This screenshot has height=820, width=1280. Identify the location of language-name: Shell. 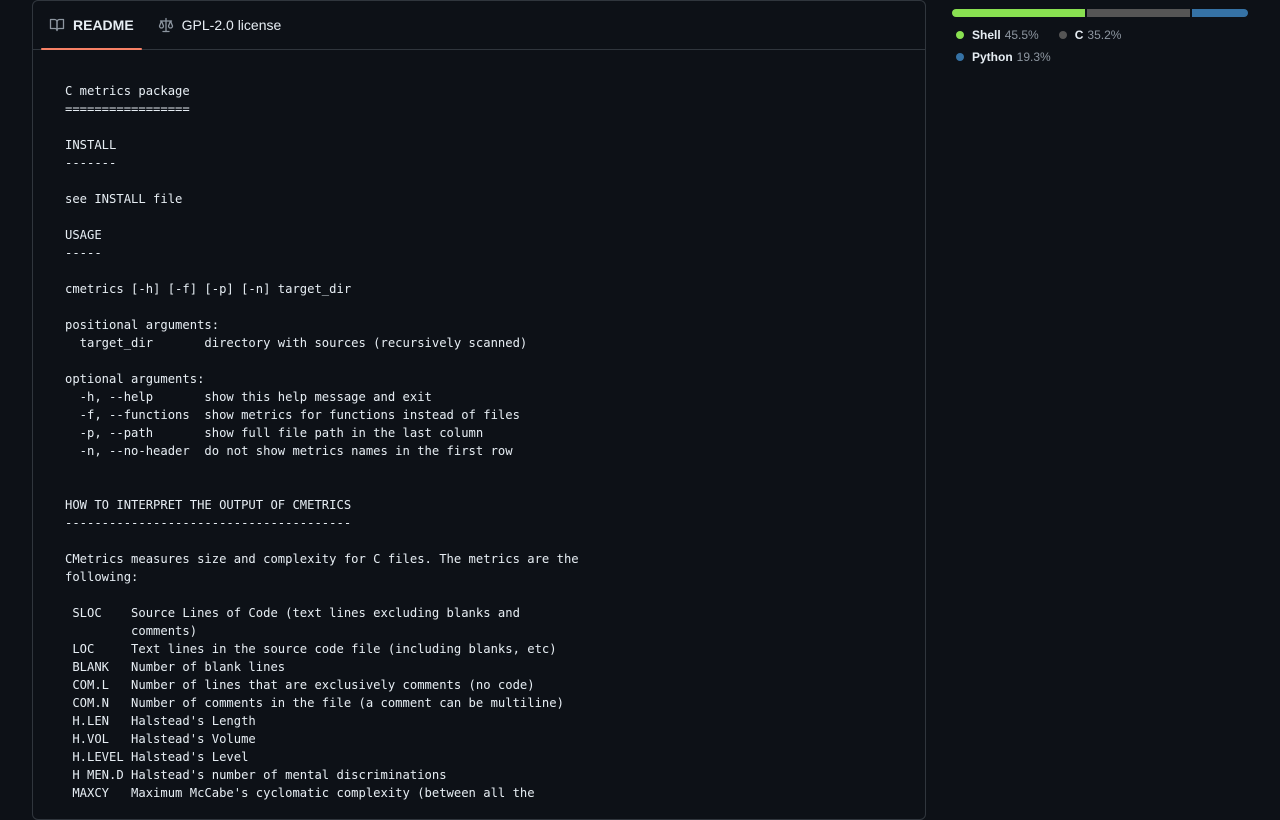
(986, 35).